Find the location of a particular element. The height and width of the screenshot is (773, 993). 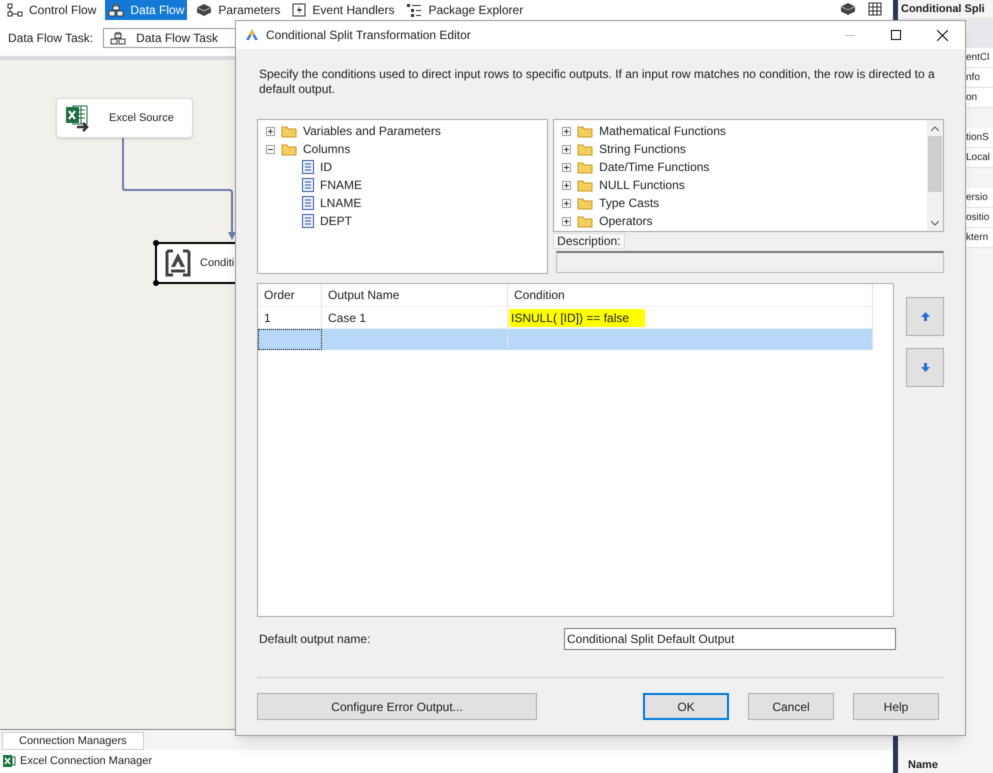

tree-item: NULL Functions is located at coordinates (642, 185).